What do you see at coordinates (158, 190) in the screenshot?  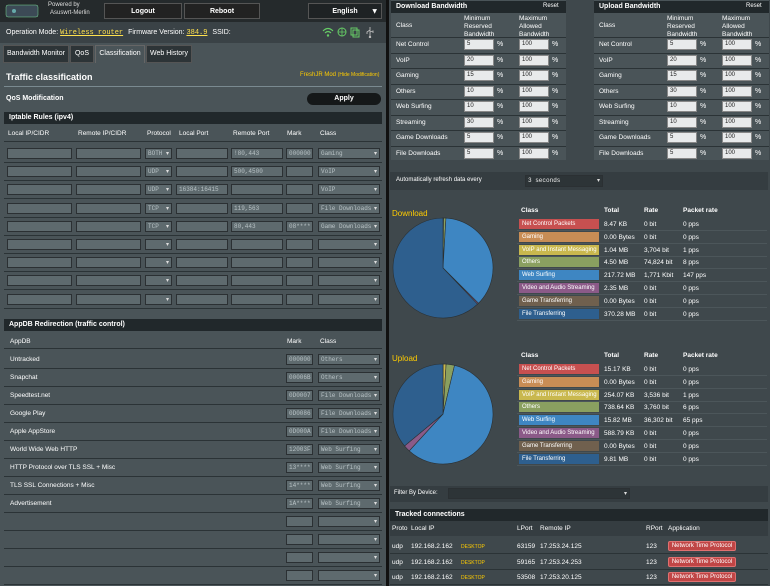 I see `protocol-select: UDP` at bounding box center [158, 190].